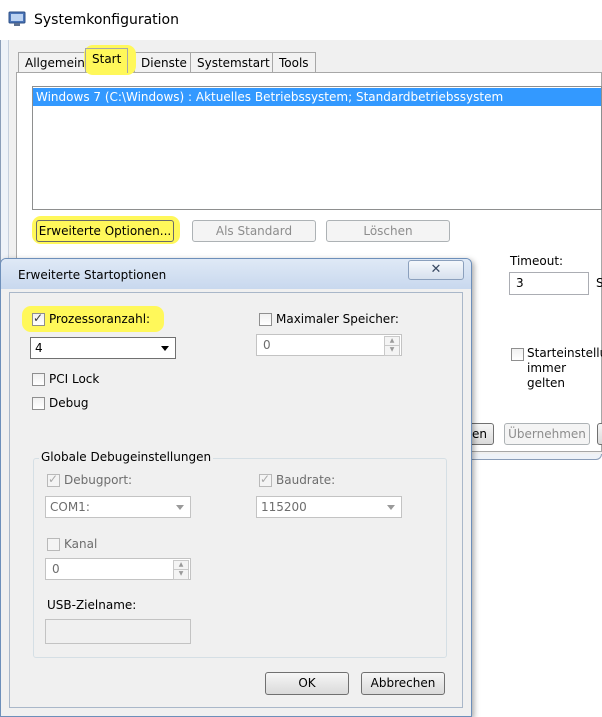 The height and width of the screenshot is (717, 602). What do you see at coordinates (69, 403) in the screenshot?
I see `debug-label: Debug` at bounding box center [69, 403].